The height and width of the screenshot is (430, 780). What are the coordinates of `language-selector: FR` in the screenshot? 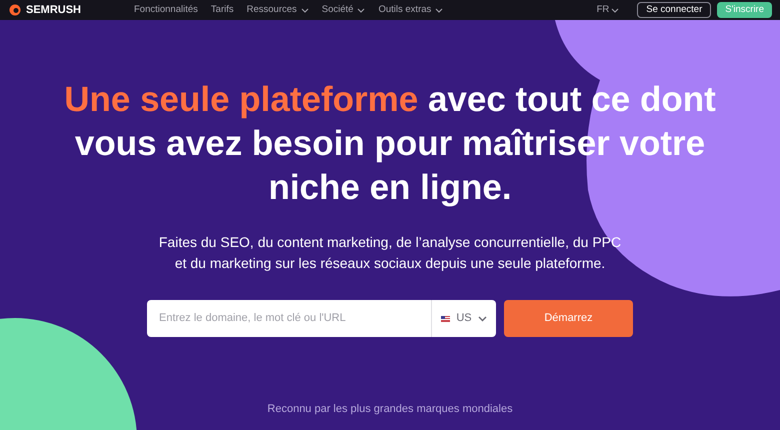 It's located at (608, 10).